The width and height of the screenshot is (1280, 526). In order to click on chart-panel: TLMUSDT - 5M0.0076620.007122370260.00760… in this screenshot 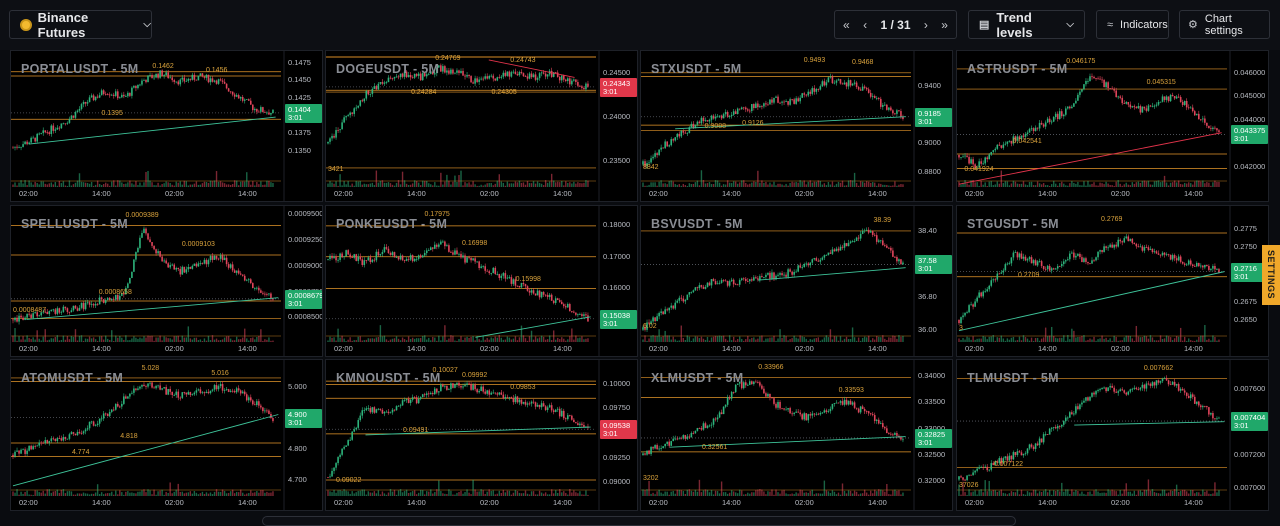, I will do `click(1112, 435)`.